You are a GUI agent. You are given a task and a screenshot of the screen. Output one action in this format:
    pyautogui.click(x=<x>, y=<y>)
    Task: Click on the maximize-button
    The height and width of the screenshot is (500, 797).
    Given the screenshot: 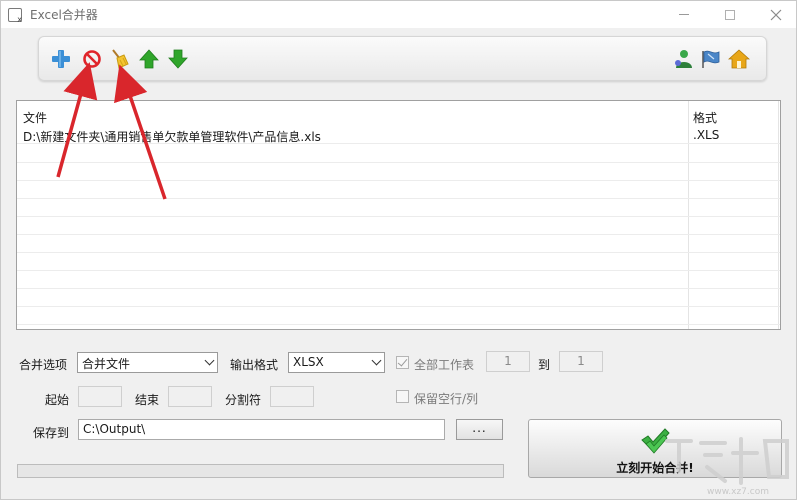 What is the action you would take?
    pyautogui.click(x=730, y=14)
    